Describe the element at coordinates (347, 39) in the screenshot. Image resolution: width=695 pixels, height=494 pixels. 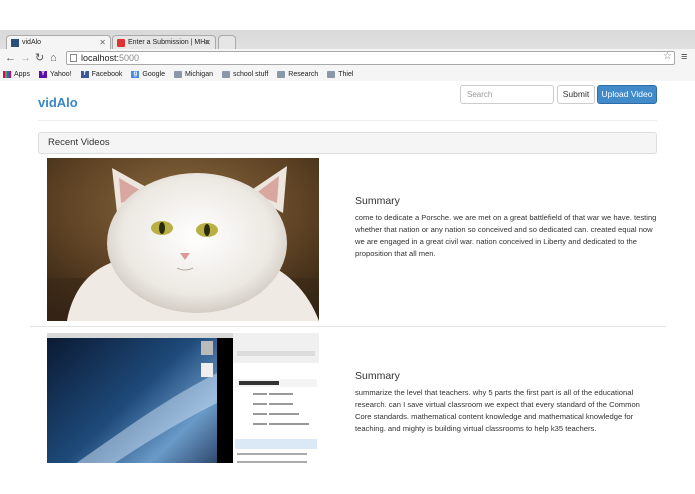
I see `tab-strip: vidAlo ✕ Enter a Submission | MHa ✕` at that location.